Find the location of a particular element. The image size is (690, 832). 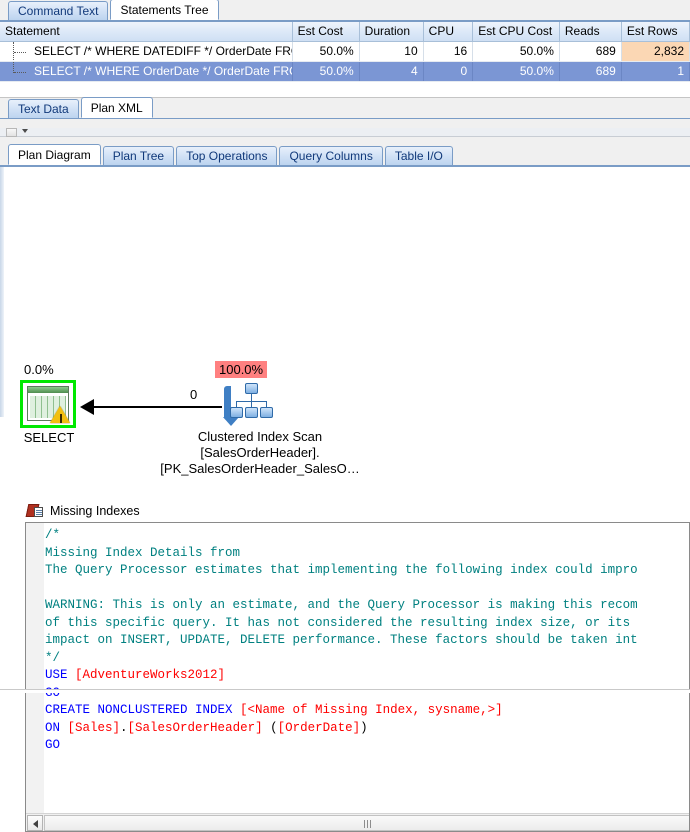

grid-column-header: Est CPU Cost is located at coordinates (516, 32).